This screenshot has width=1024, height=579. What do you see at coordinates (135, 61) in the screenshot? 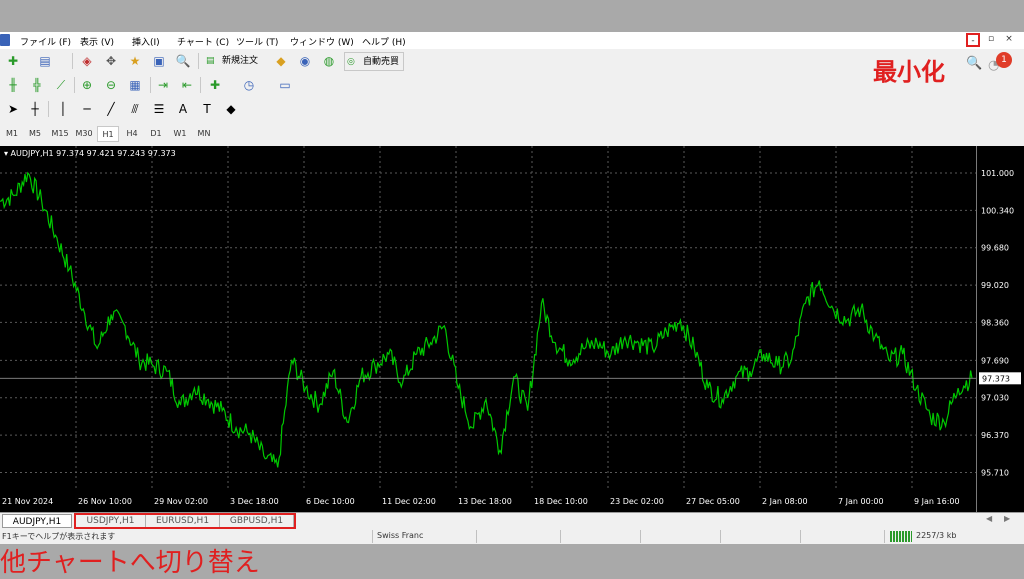
I see `navigator-icon: ★` at bounding box center [135, 61].